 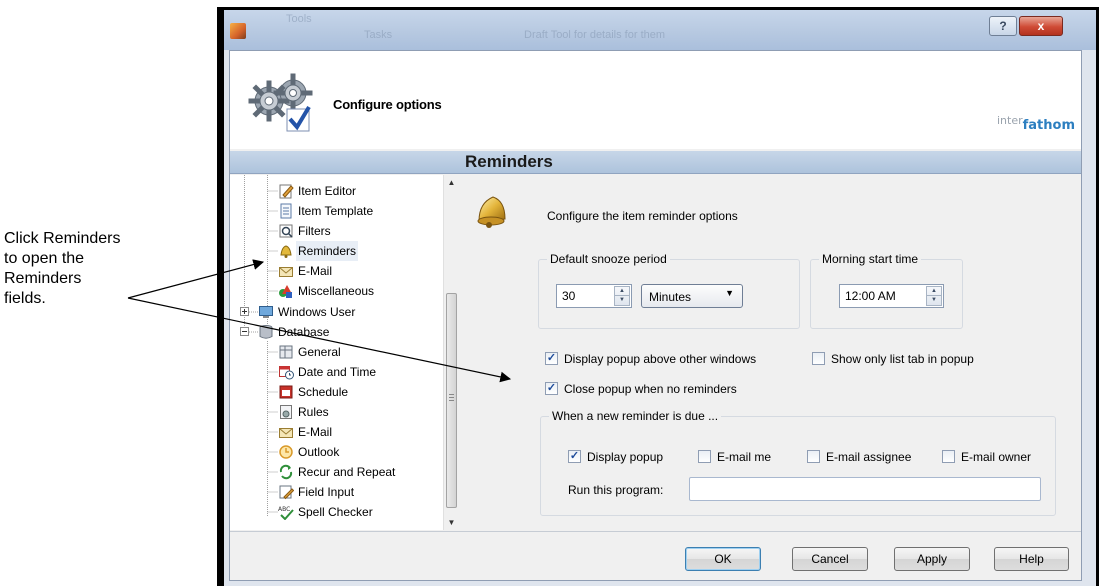 What do you see at coordinates (266, 332) in the screenshot?
I see `database-icon` at bounding box center [266, 332].